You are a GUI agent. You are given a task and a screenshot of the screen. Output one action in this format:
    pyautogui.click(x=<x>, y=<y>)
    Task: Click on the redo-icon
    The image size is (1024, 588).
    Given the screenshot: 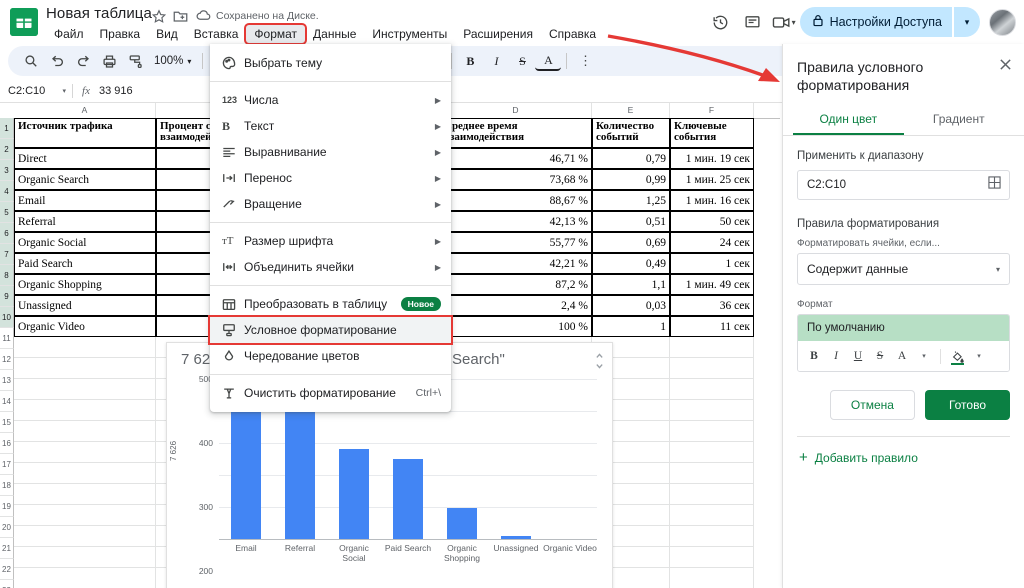 What is the action you would take?
    pyautogui.click(x=83, y=61)
    